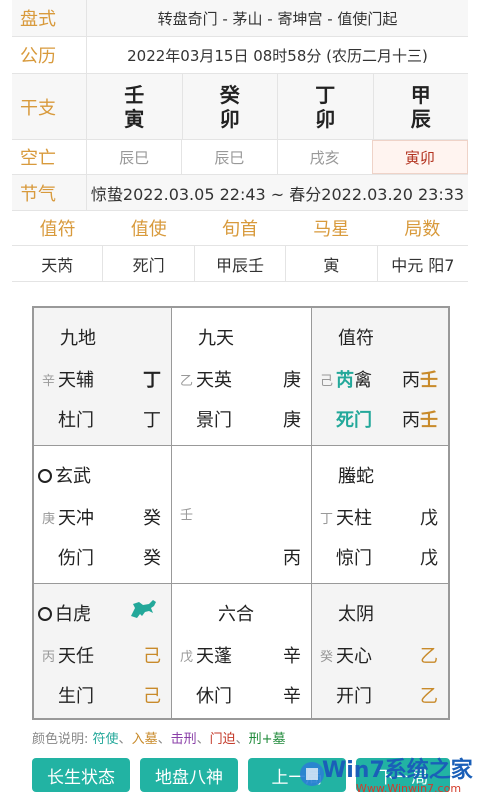 This screenshot has height=800, width=480. Describe the element at coordinates (76, 420) in the screenshot. I see `palace-door: 杜门` at that location.